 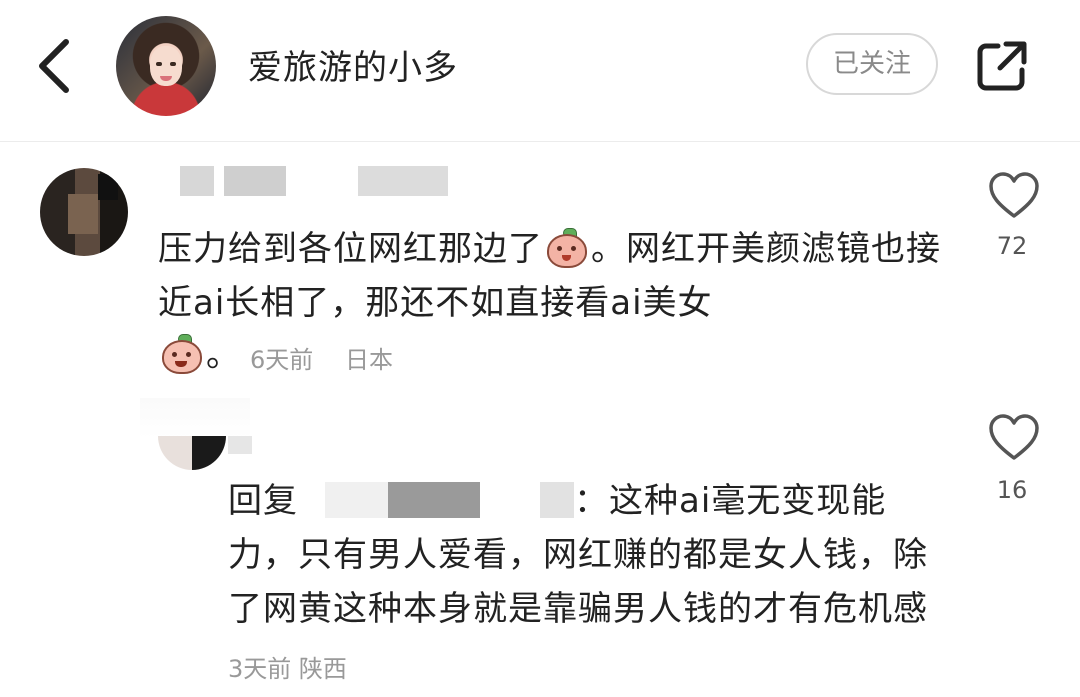 What do you see at coordinates (263, 501) in the screenshot?
I see `reply-prefix: 回复` at bounding box center [263, 501].